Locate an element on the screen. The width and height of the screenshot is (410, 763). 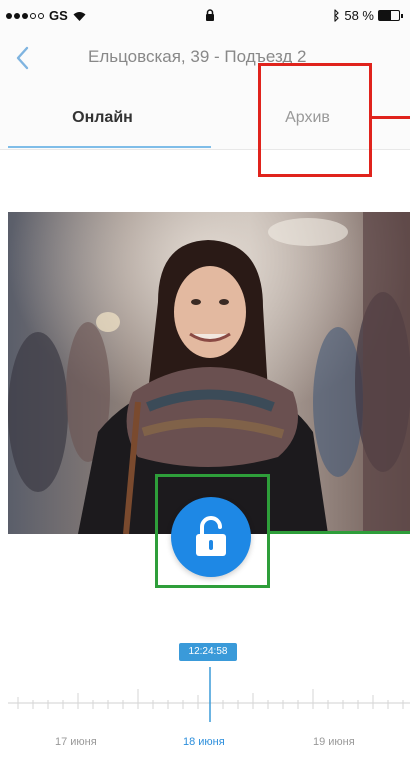
timeline-day-labels: 17 июня 18 июня 19 июня is located at coordinates (205, 746).